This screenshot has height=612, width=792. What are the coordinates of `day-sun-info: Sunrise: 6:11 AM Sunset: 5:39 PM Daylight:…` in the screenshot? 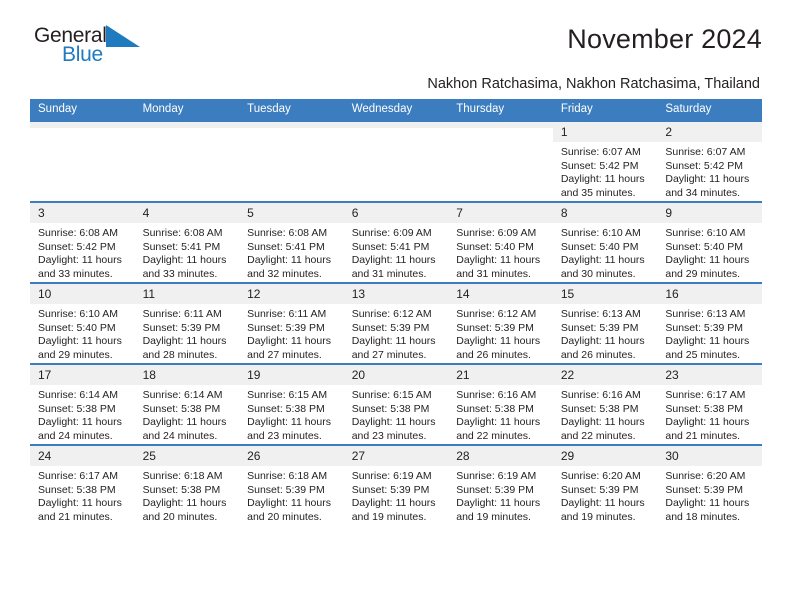 It's located at (291, 333).